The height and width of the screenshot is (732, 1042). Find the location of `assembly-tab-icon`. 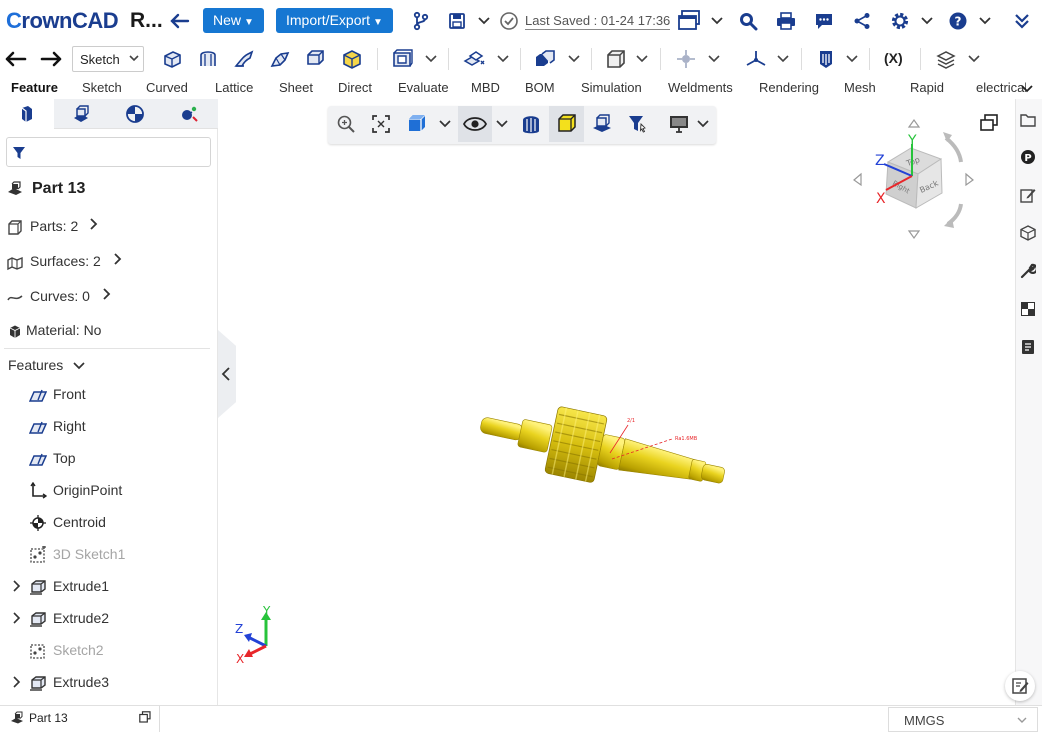

assembly-tab-icon is located at coordinates (81, 114).